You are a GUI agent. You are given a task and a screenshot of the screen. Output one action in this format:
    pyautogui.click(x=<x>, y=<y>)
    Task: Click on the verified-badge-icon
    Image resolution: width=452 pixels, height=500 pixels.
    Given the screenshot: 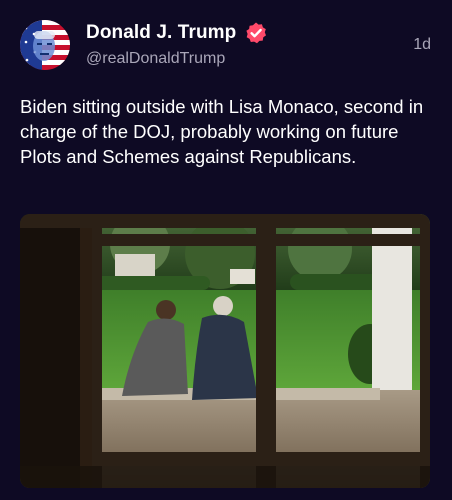 What is the action you would take?
    pyautogui.click(x=256, y=33)
    